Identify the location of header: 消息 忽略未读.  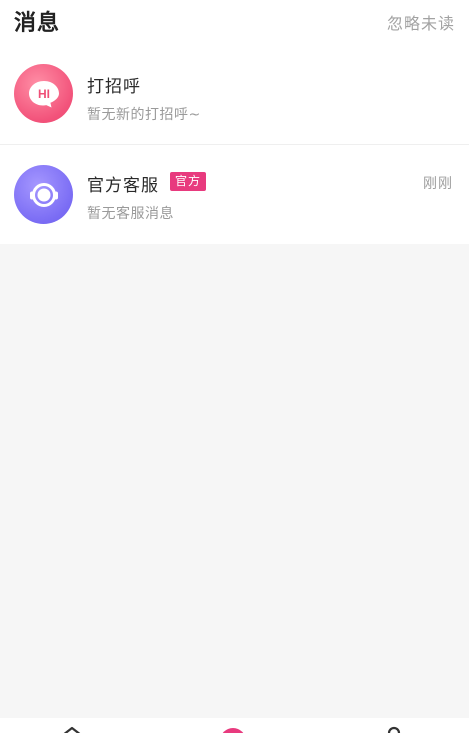
(234, 22).